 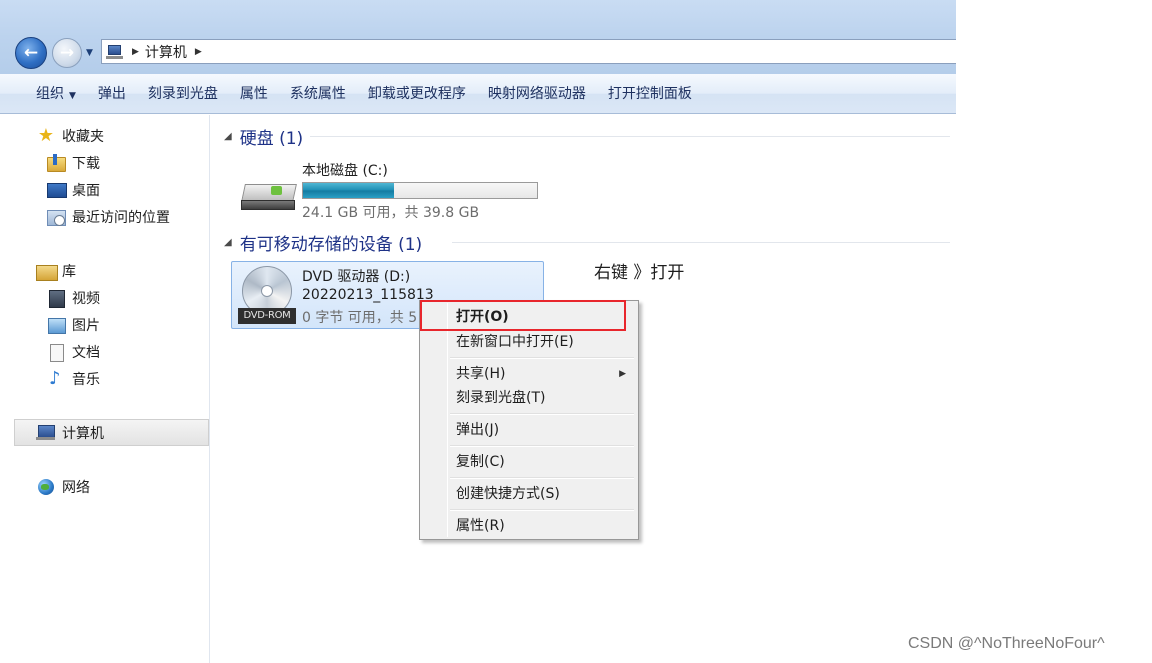 What do you see at coordinates (391, 213) in the screenshot?
I see `drive-free-space: 24.1 GB 可用，共 39.8 GB` at bounding box center [391, 213].